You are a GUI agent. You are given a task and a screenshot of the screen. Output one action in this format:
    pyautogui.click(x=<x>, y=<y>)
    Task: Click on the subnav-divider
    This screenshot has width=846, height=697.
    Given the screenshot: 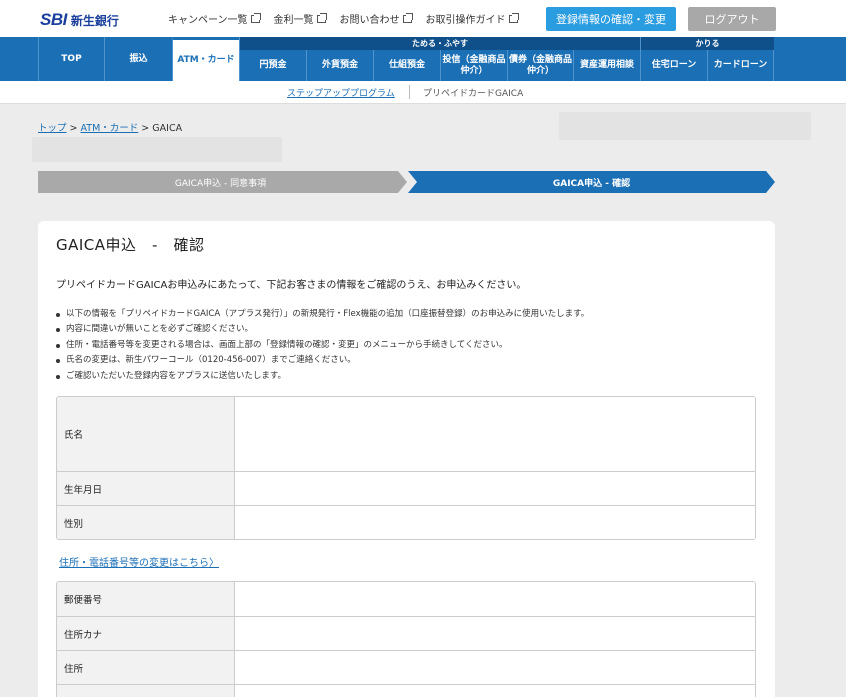 What is the action you would take?
    pyautogui.click(x=409, y=92)
    